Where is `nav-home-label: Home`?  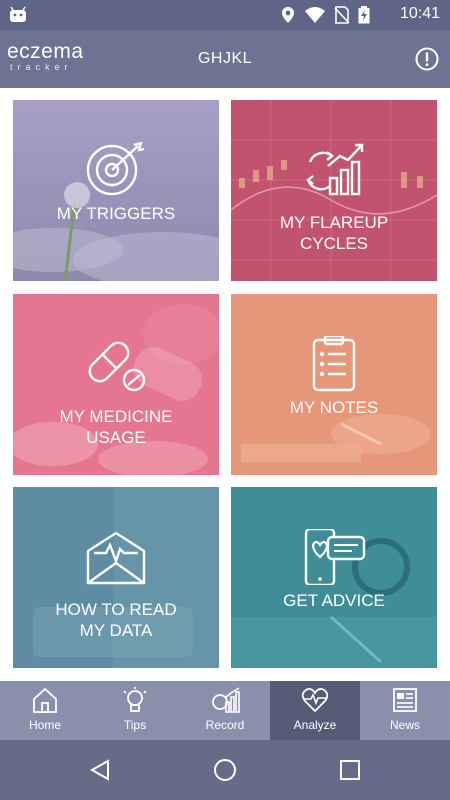 nav-home-label: Home is located at coordinates (44, 725).